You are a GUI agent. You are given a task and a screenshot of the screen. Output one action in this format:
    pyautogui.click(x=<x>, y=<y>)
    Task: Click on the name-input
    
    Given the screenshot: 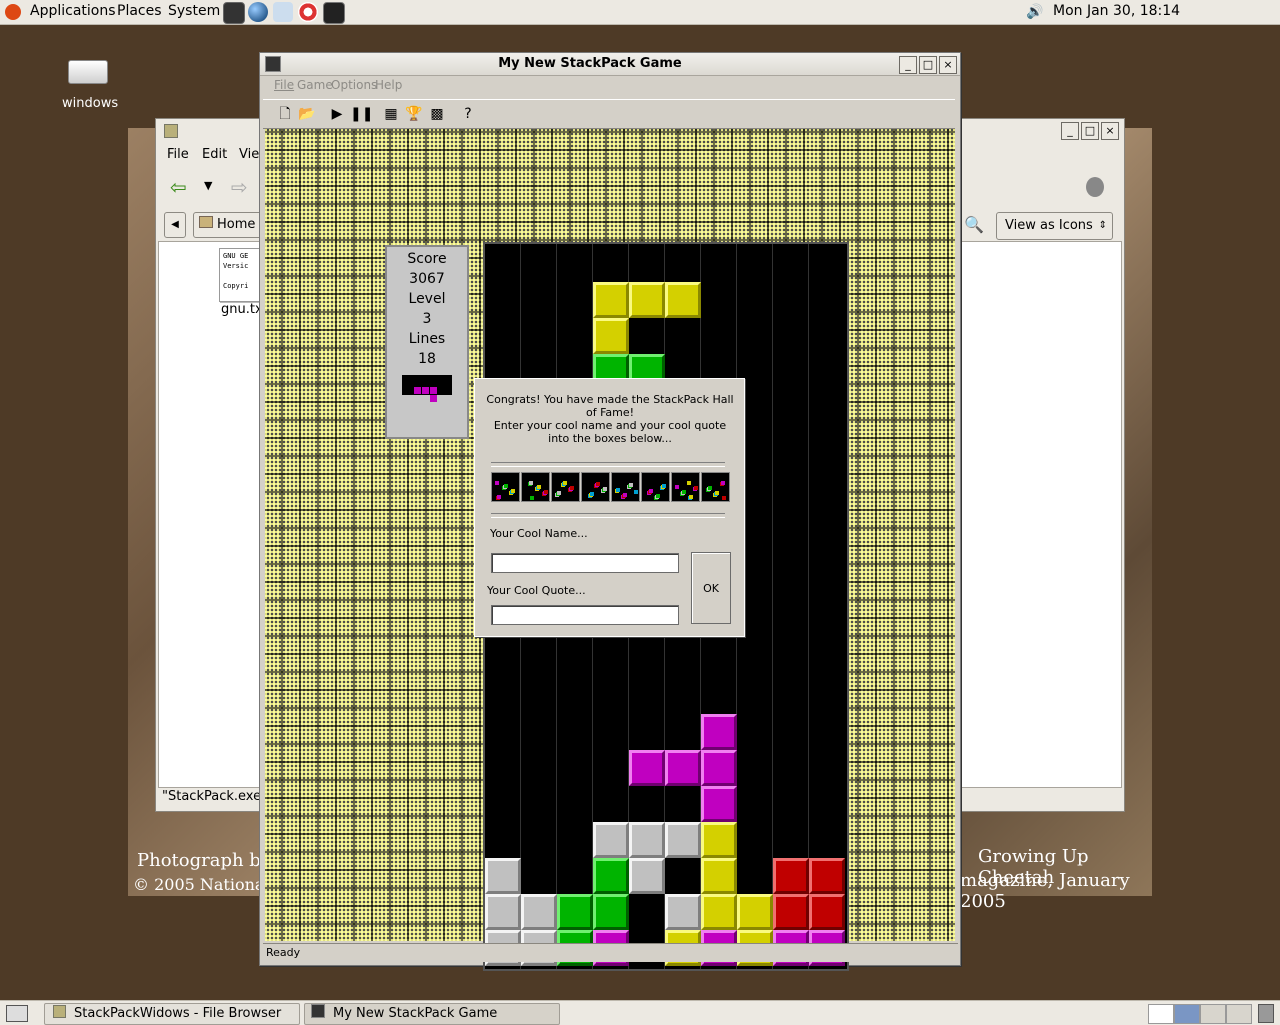 What is the action you would take?
    pyautogui.click(x=585, y=563)
    